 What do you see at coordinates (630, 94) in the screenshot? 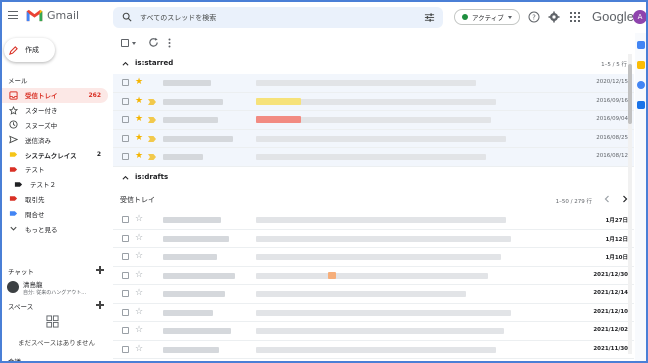
I see `scrollbar-thumb` at bounding box center [630, 94].